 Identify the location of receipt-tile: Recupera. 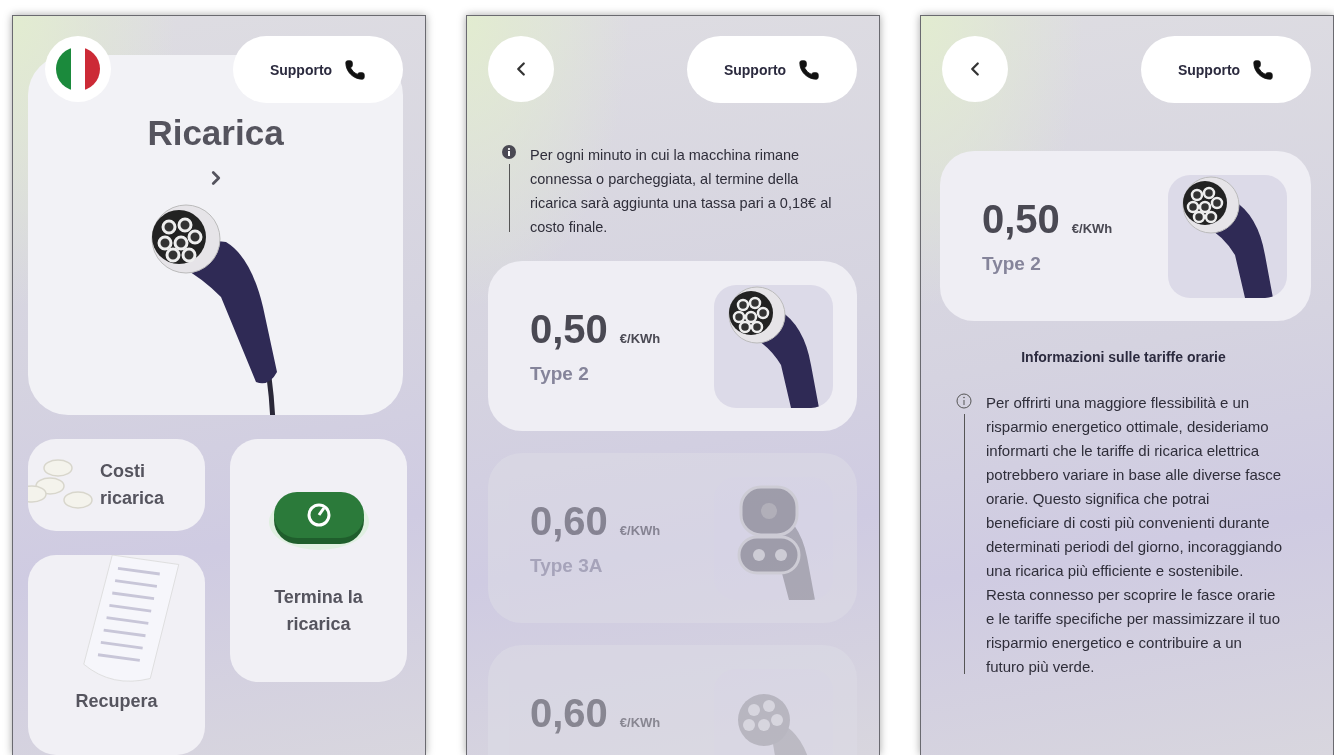
(116, 655).